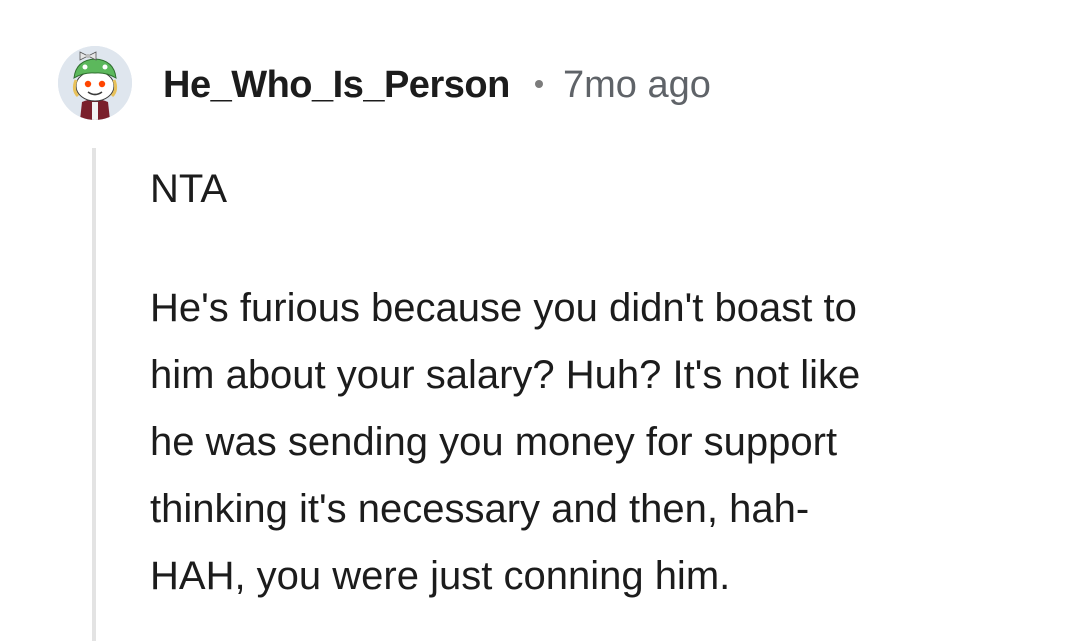 Image resolution: width=1080 pixels, height=641 pixels. Describe the element at coordinates (189, 189) in the screenshot. I see `comment-paragraph: NTA` at that location.